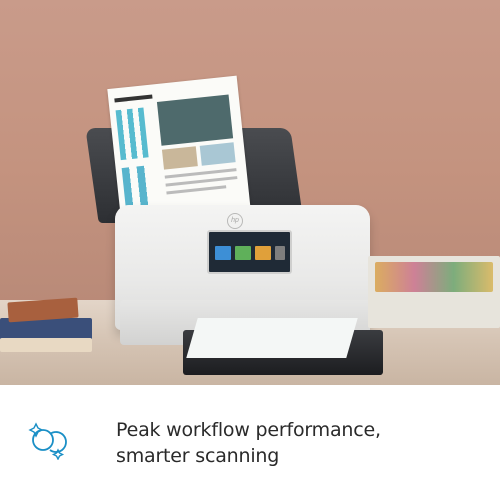 This screenshot has width=500, height=500. Describe the element at coordinates (248, 430) in the screenshot. I see `caption-line-1: Peak workflow performance,` at that location.